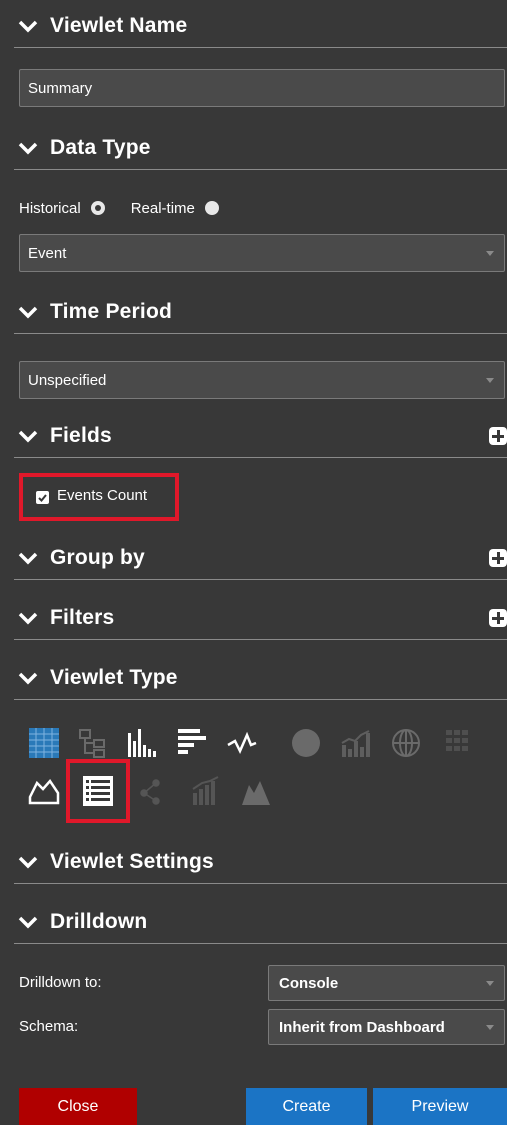 The height and width of the screenshot is (1125, 507). I want to click on section-title: Data Type, so click(100, 147).